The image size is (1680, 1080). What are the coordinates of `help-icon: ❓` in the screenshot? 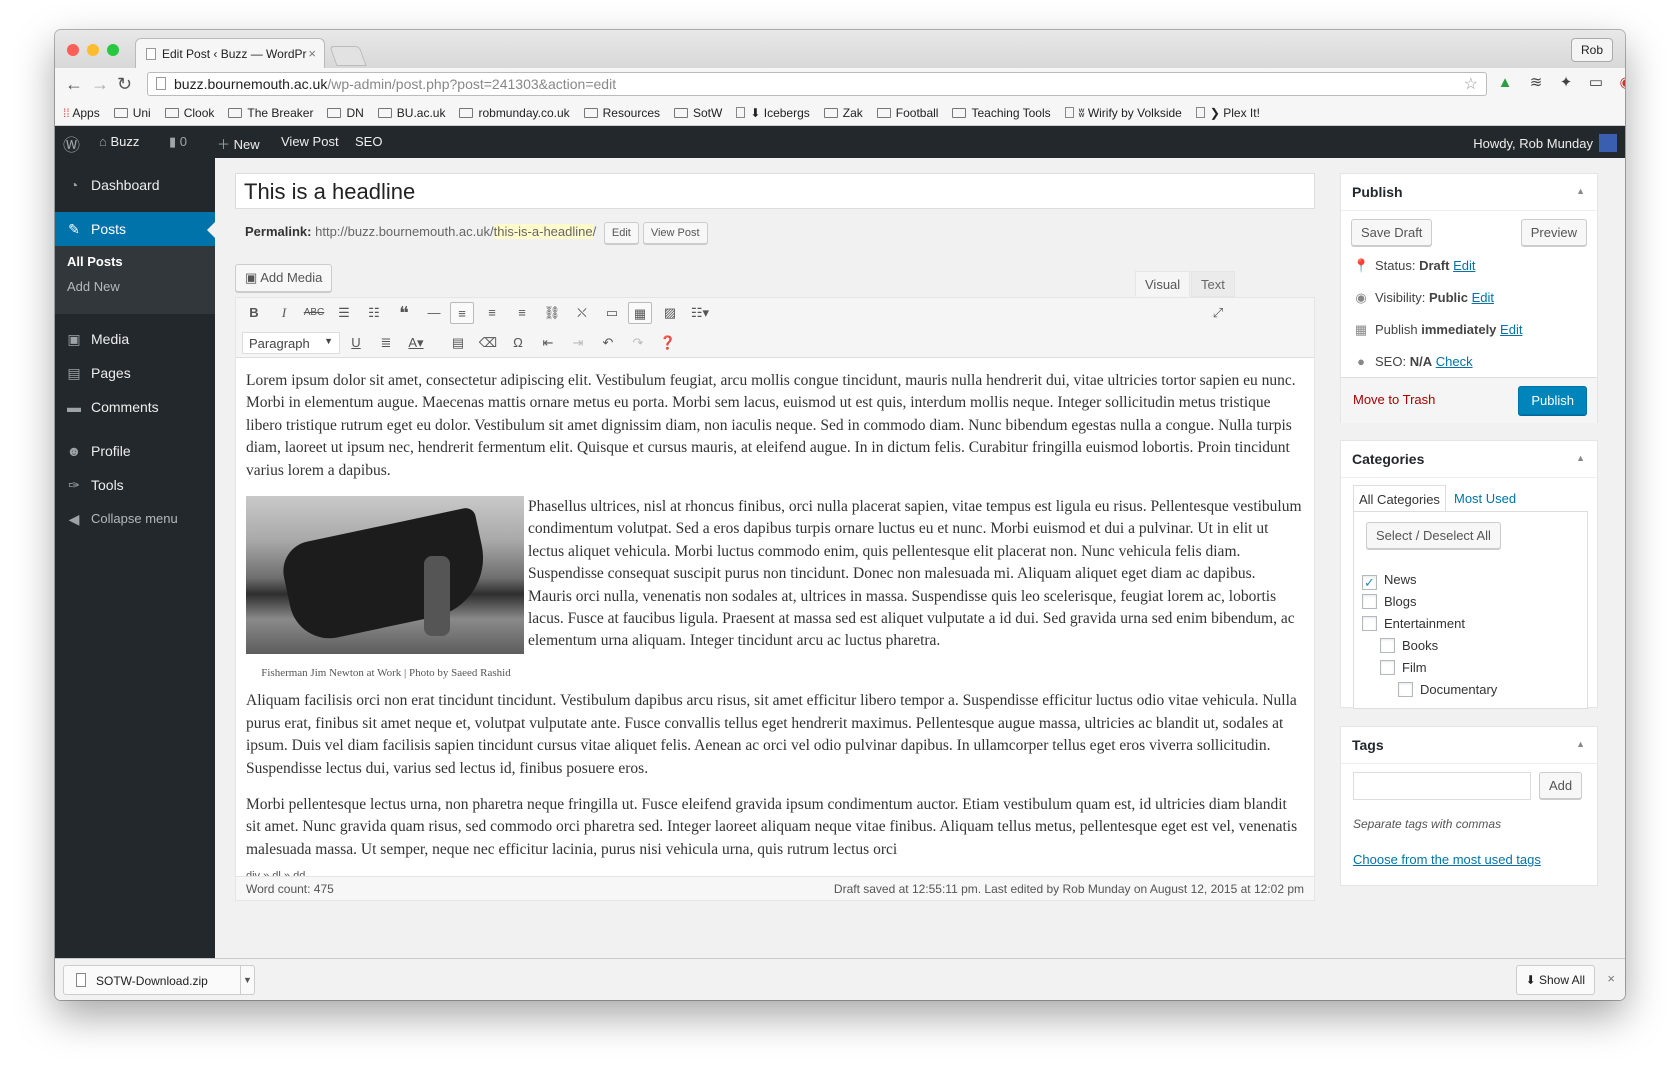 It's located at (668, 343).